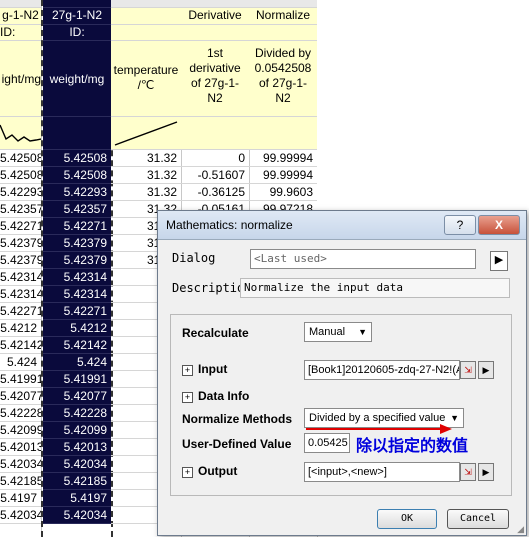 The width and height of the screenshot is (529, 537). I want to click on data-cell: 0, so click(215, 158).